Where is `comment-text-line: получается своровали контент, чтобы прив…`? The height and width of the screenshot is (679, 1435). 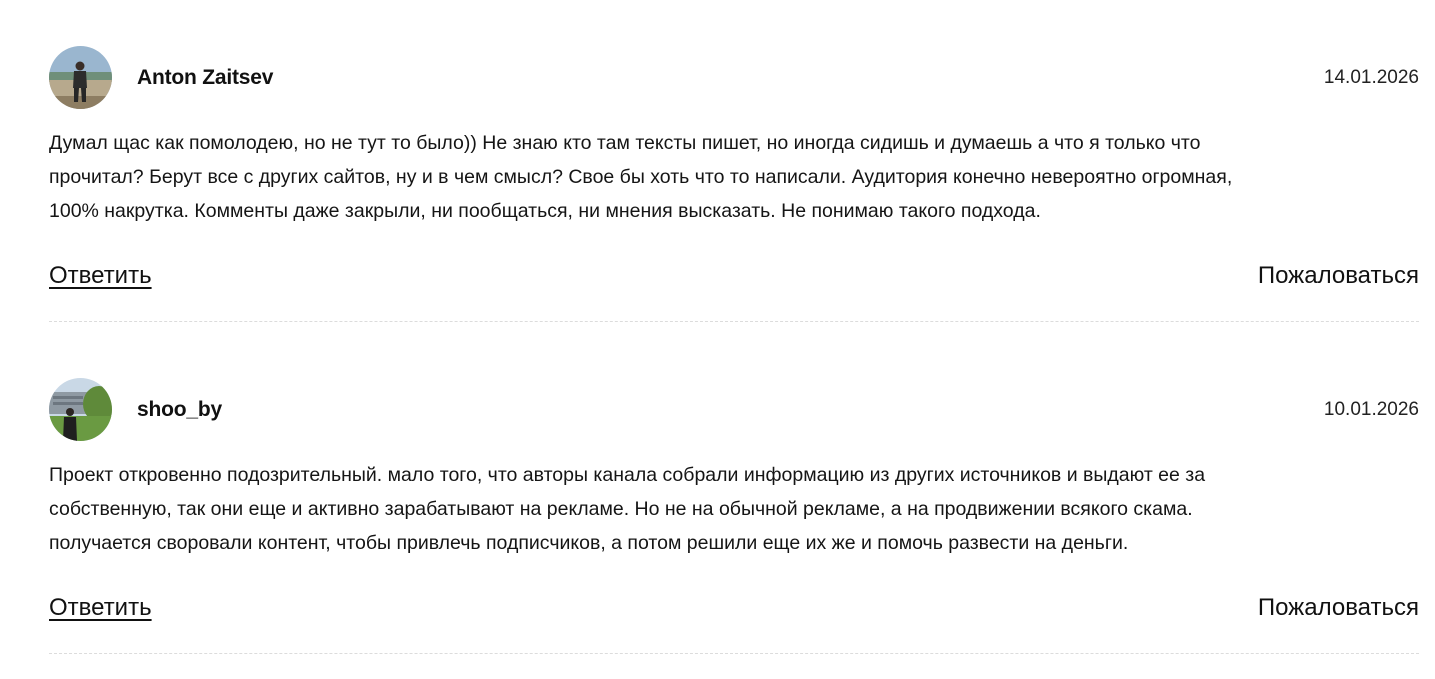 comment-text-line: получается своровали контент, чтобы прив… is located at coordinates (589, 543).